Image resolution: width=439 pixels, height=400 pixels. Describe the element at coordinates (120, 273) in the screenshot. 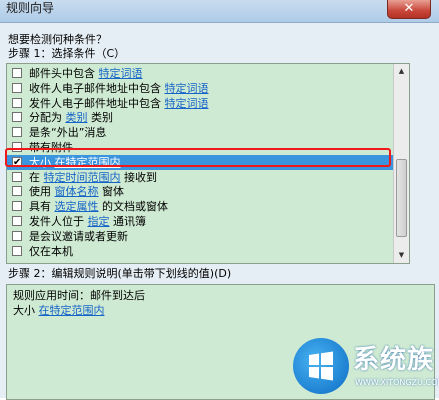

I see `step2-label: 步骤 2：编辑规则说明(单击带下划线的值)(D)` at that location.